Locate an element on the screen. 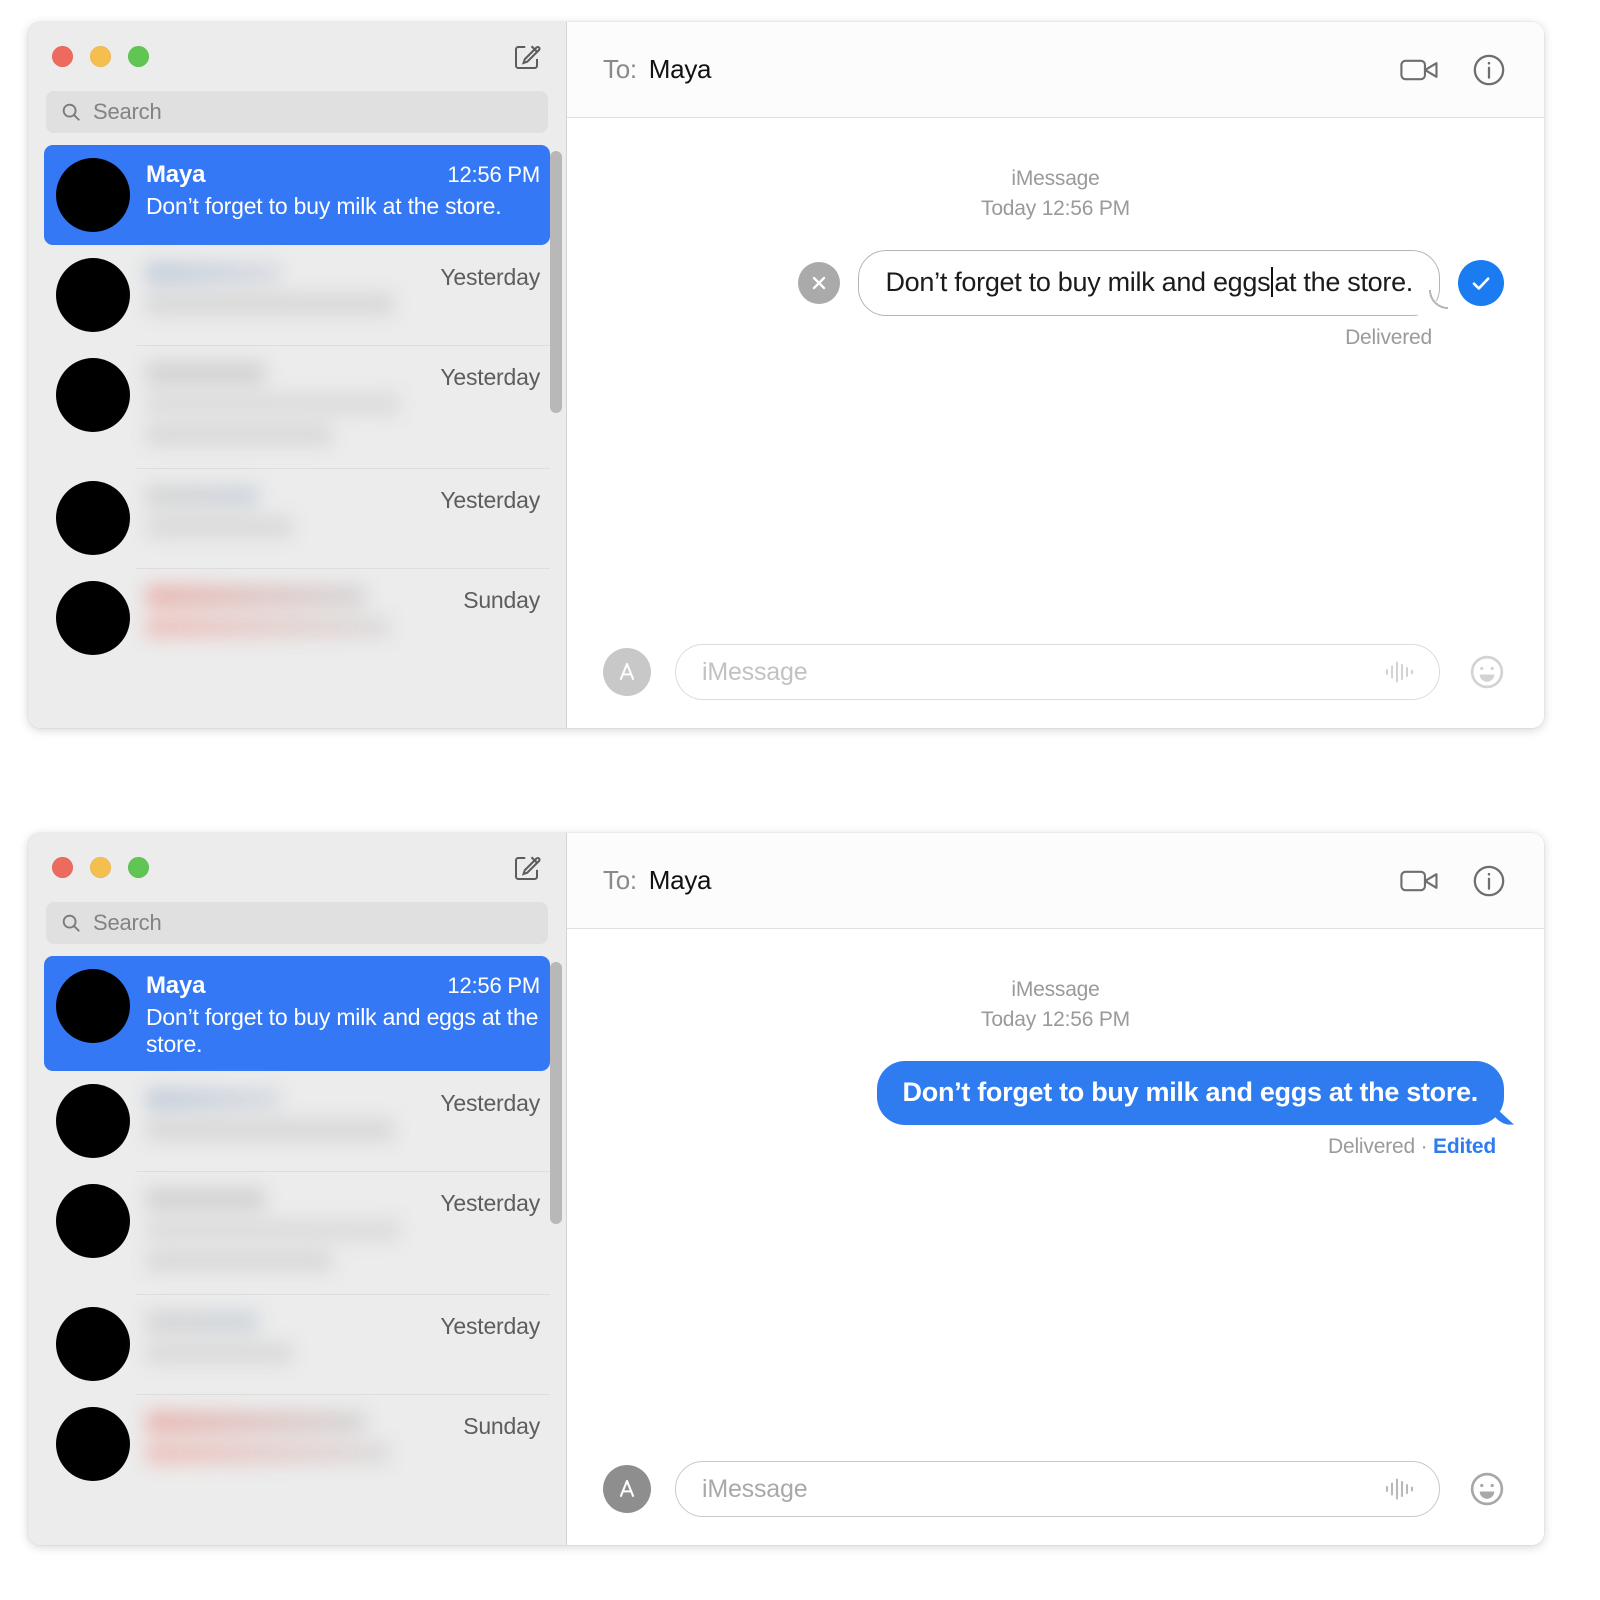 This screenshot has height=1600, width=1600. close-circle-icon is located at coordinates (819, 282).